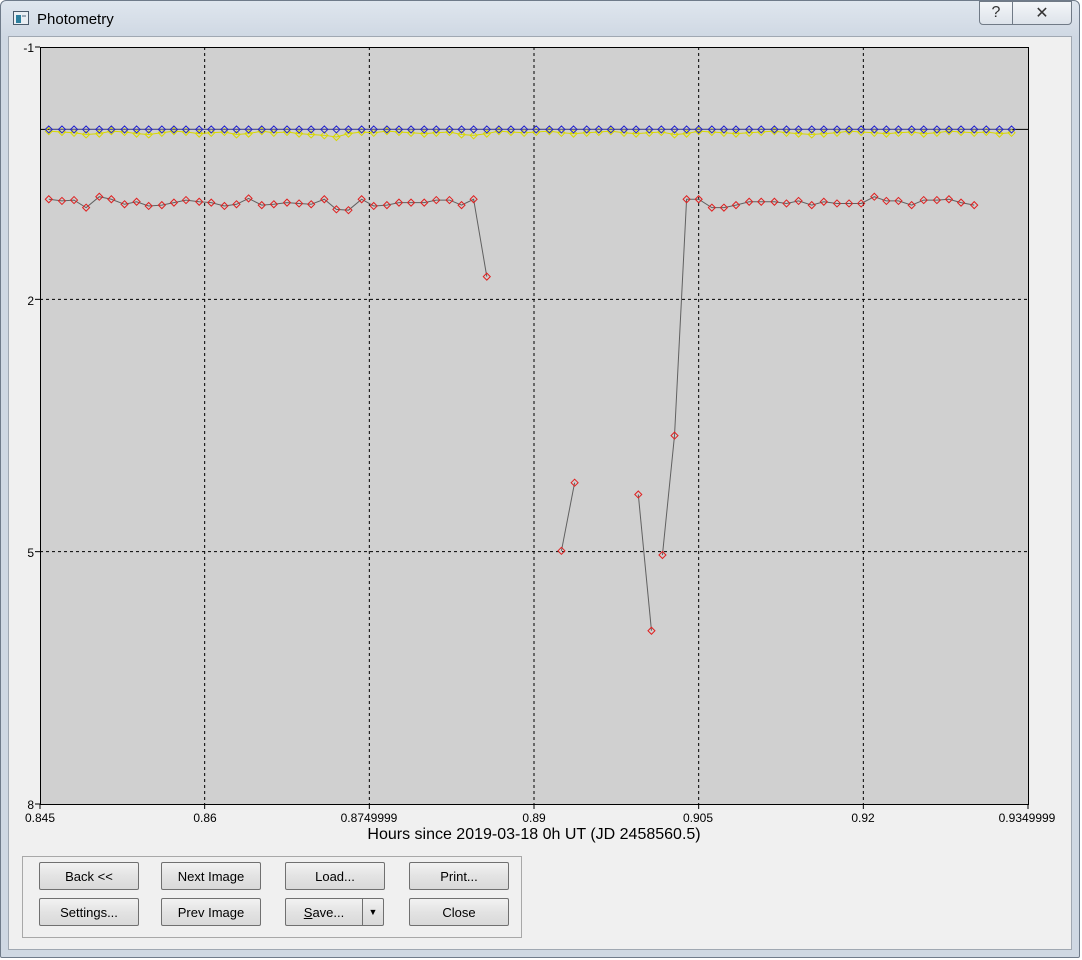 This screenshot has width=1082, height=960. Describe the element at coordinates (89, 876) in the screenshot. I see `back-button: Back <<` at that location.